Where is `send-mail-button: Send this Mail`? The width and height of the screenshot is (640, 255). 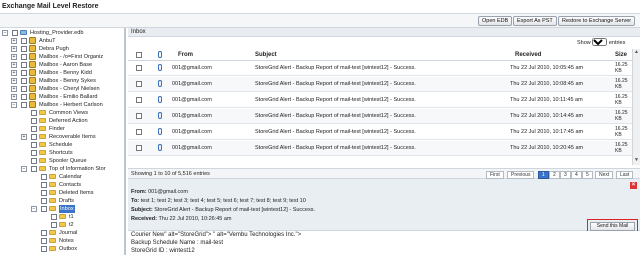 send-mail-button: Send this Mail is located at coordinates (612, 226).